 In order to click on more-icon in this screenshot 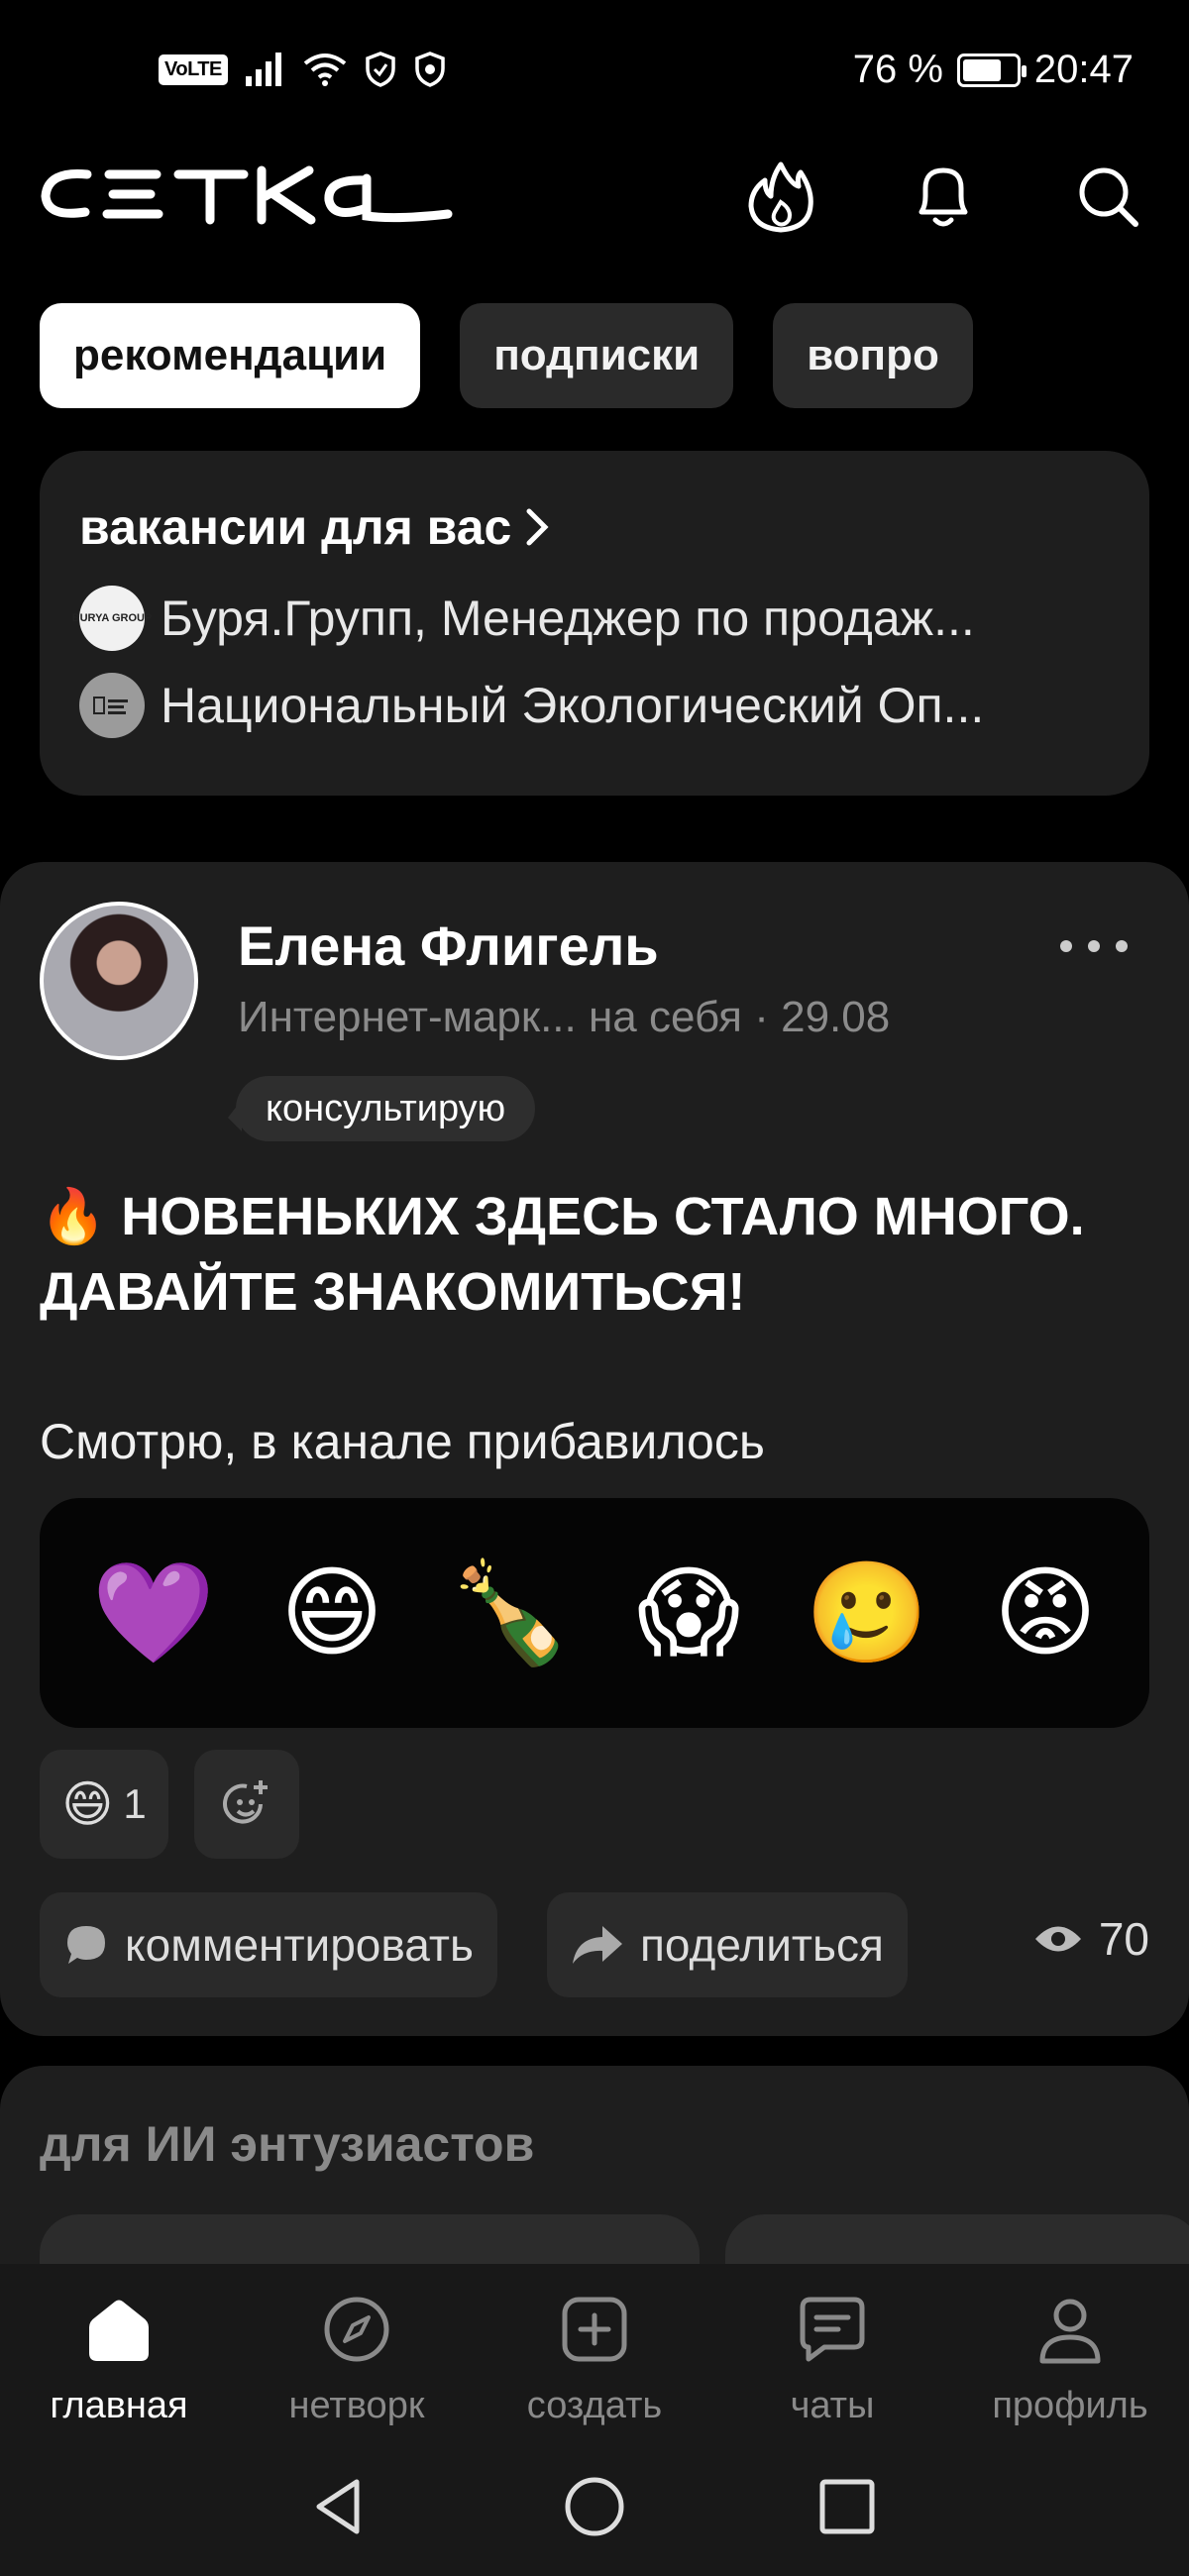, I will do `click(1094, 946)`.